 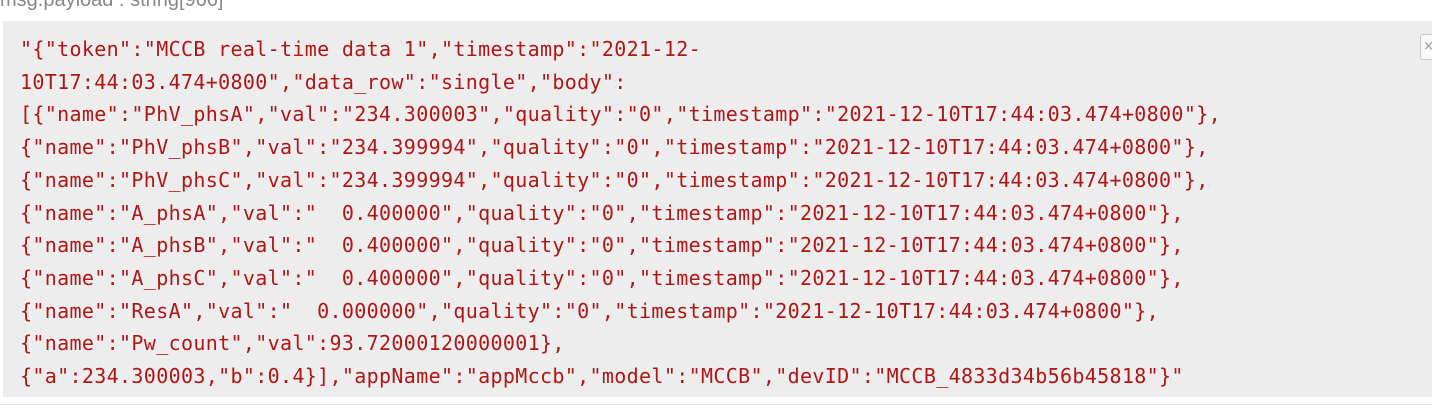 What do you see at coordinates (716, 404) in the screenshot?
I see `divider` at bounding box center [716, 404].